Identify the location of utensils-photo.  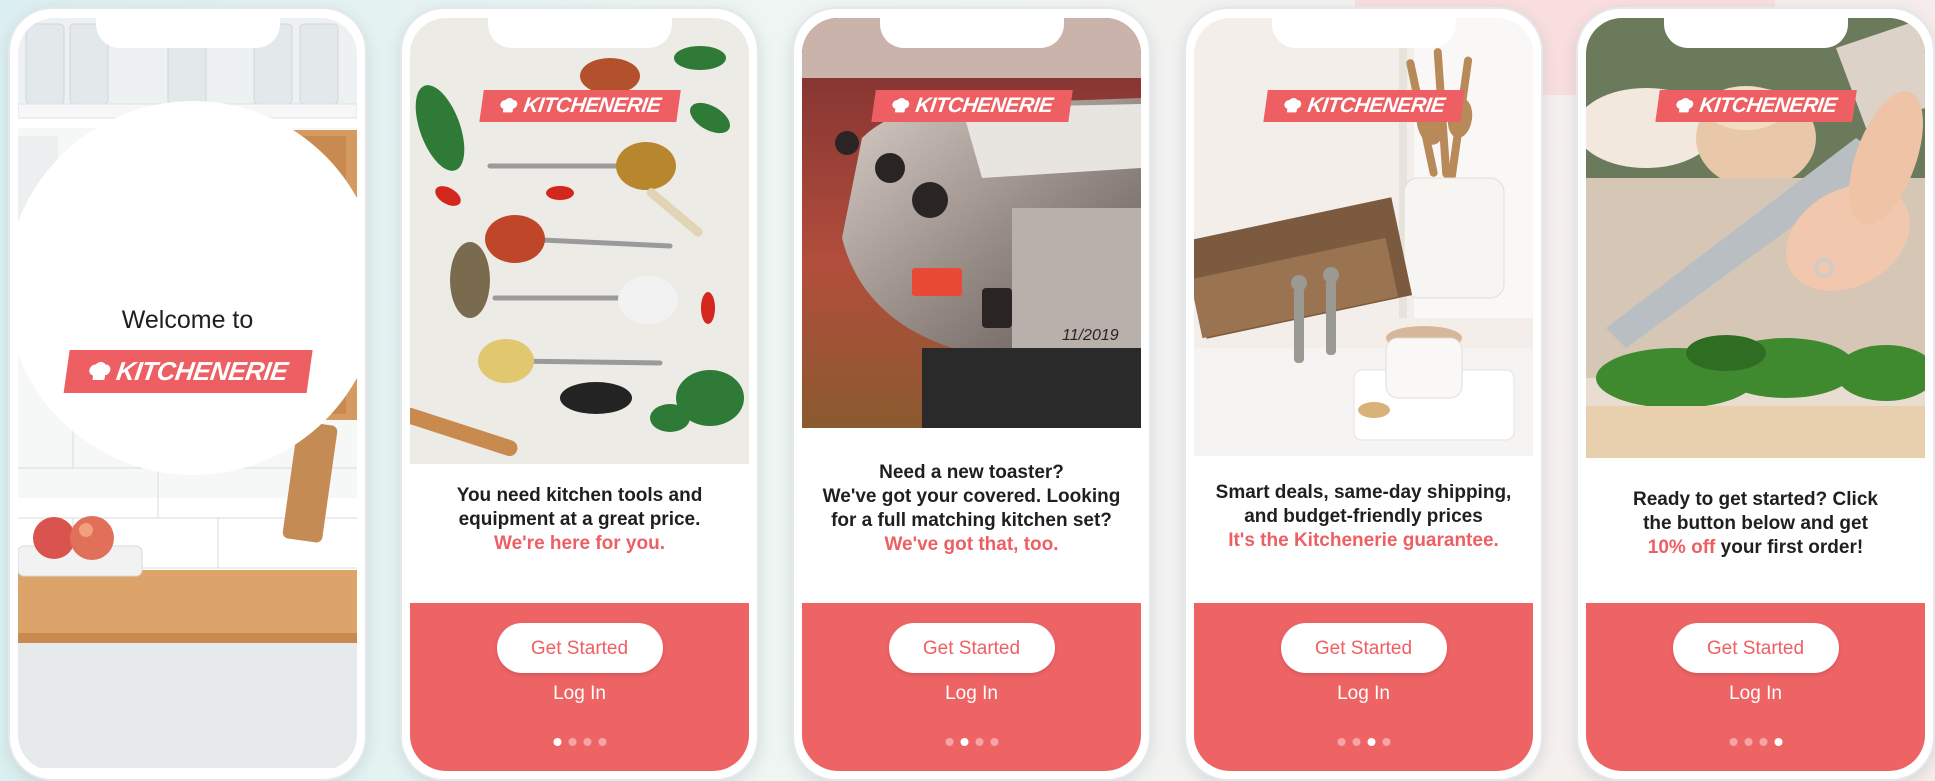
(1363, 237).